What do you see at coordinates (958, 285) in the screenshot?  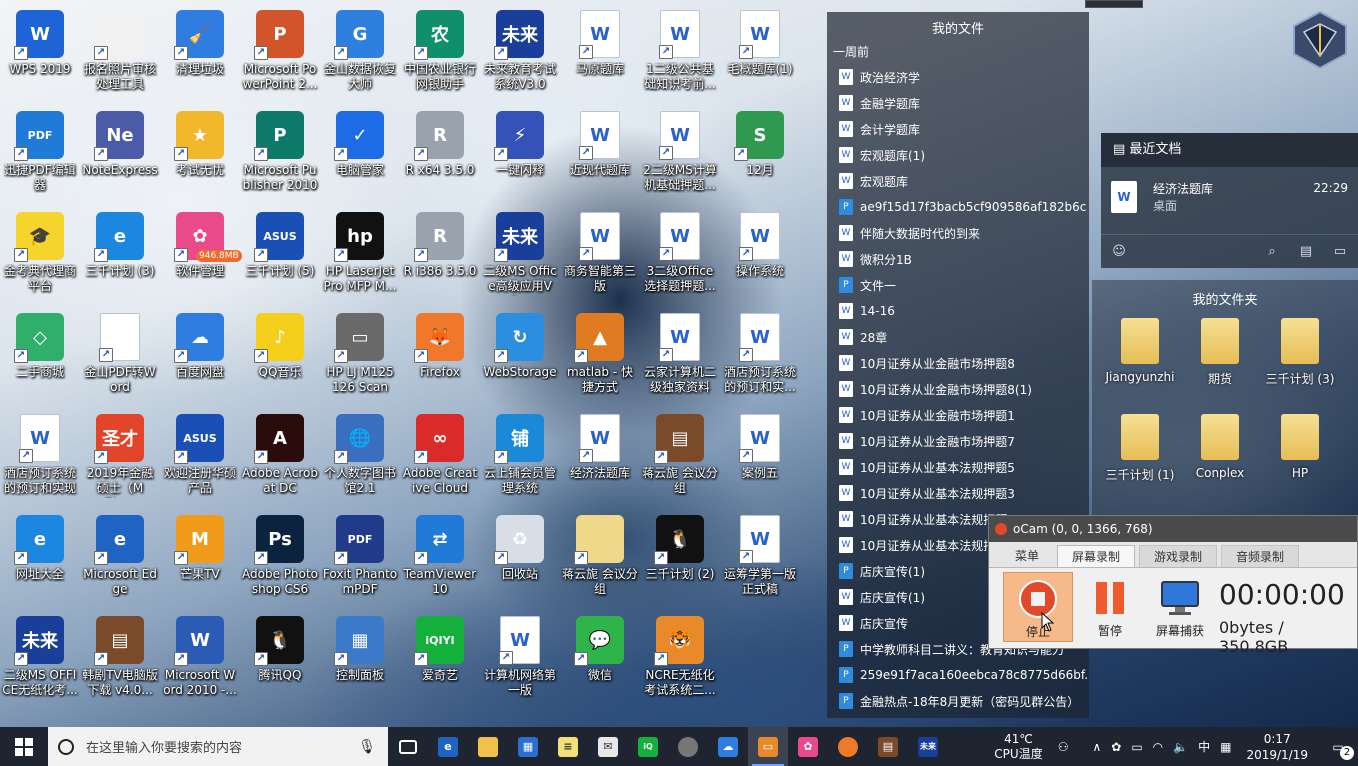 I see `file-list-item: P 文件一` at bounding box center [958, 285].